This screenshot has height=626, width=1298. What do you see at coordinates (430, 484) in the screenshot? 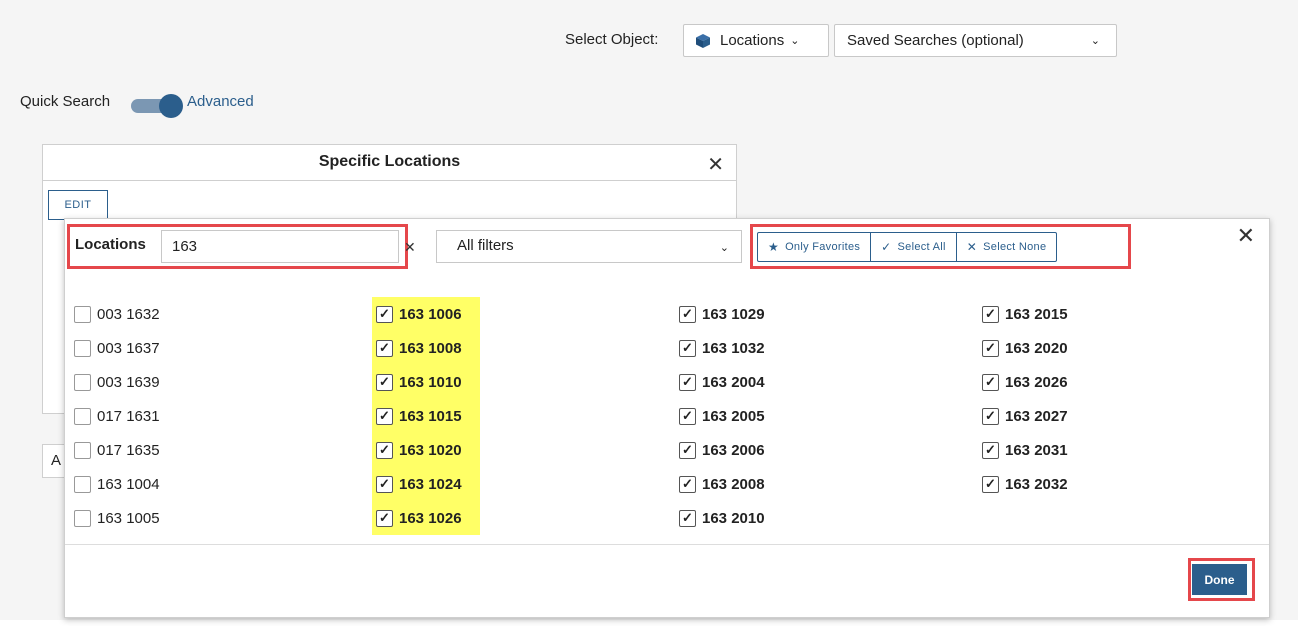
I see `location-option-label: 163 1024` at bounding box center [430, 484].